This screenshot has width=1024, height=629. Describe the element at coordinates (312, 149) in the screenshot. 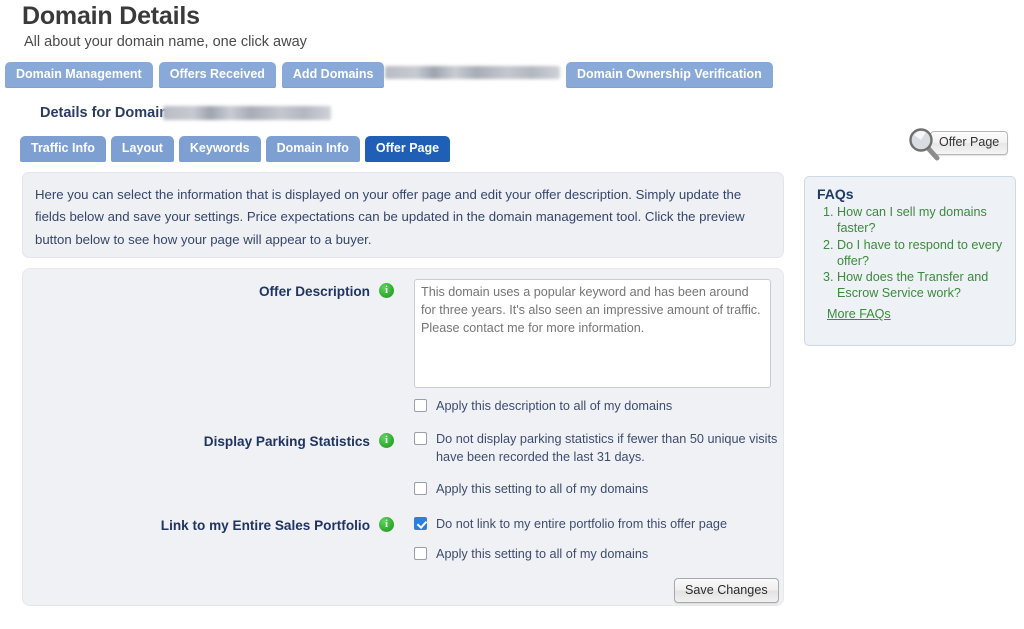

I see `tab-domain-info: Domain Info` at that location.